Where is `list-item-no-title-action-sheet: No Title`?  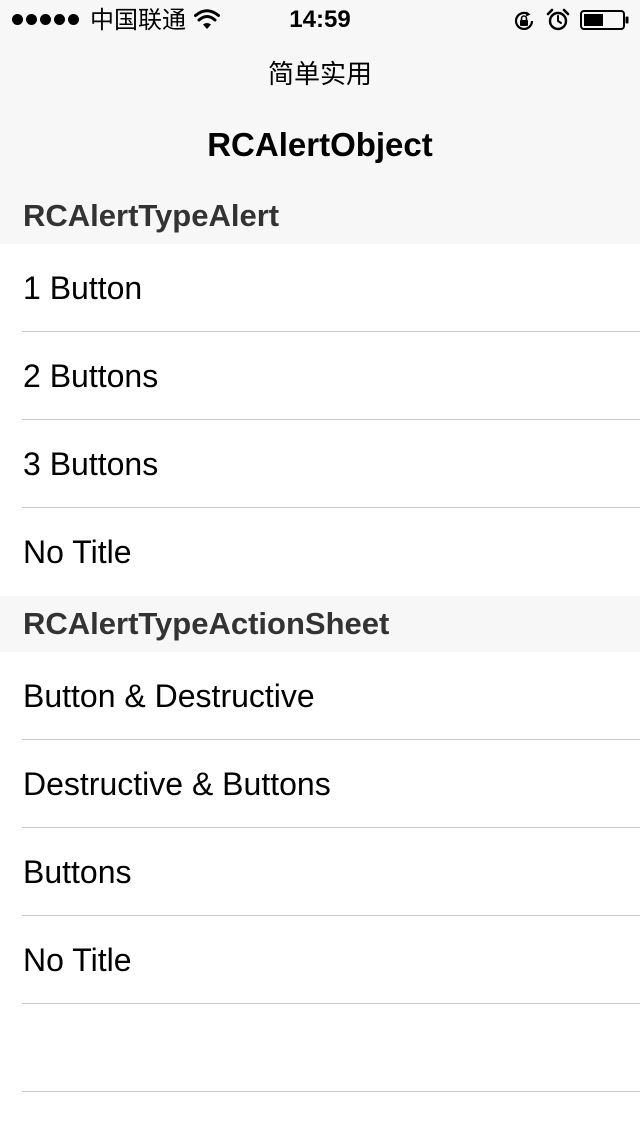
list-item-no-title-action-sheet: No Title is located at coordinates (320, 960).